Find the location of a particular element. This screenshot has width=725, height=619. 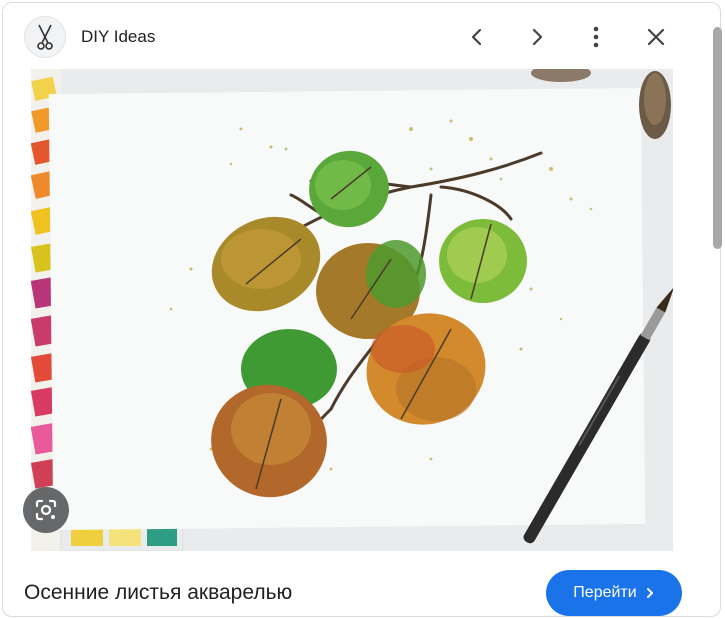

next-button is located at coordinates (537, 37).